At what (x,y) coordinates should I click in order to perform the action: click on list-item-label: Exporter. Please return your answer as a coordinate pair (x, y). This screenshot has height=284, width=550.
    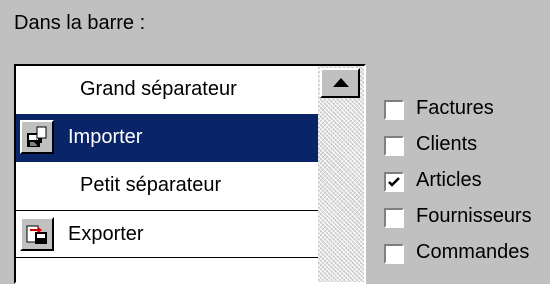
    Looking at the image, I should click on (106, 234).